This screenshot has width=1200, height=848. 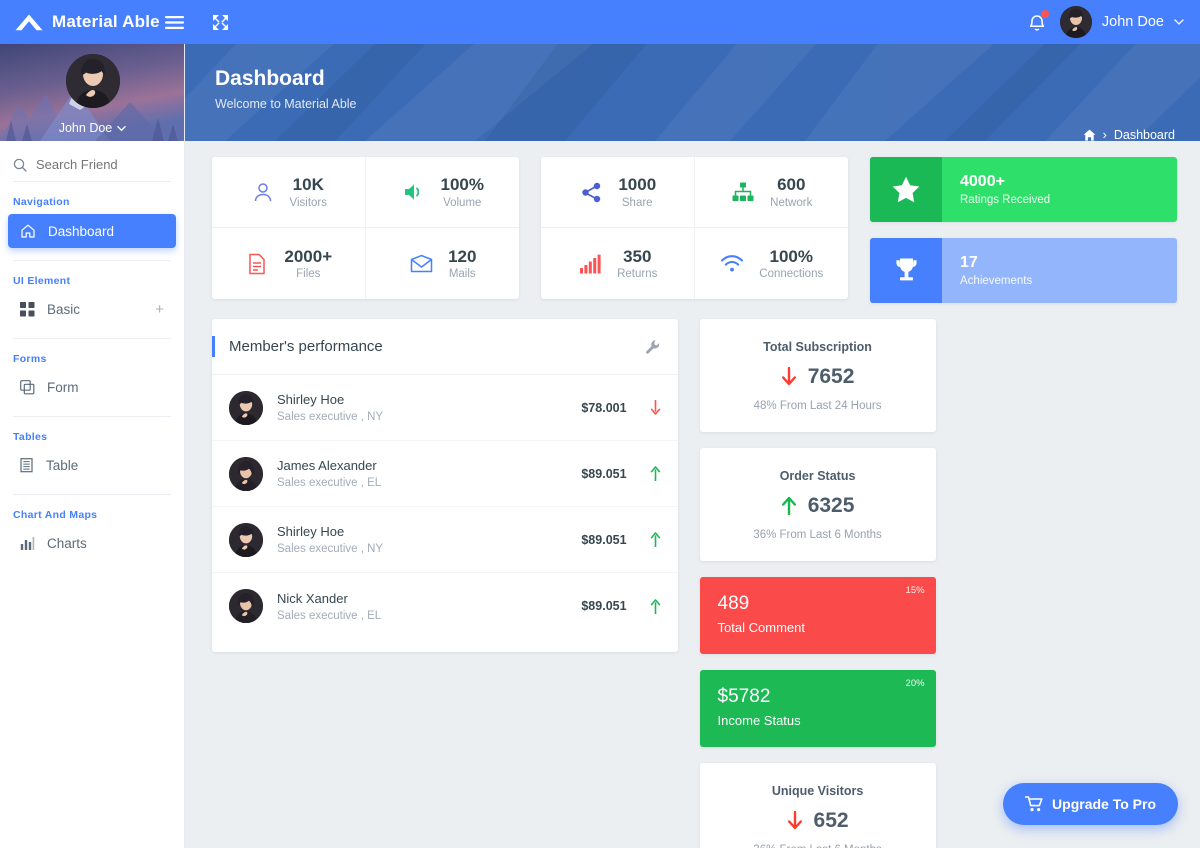 What do you see at coordinates (42, 281) in the screenshot?
I see `nav-caption-ui-element: UI Element` at bounding box center [42, 281].